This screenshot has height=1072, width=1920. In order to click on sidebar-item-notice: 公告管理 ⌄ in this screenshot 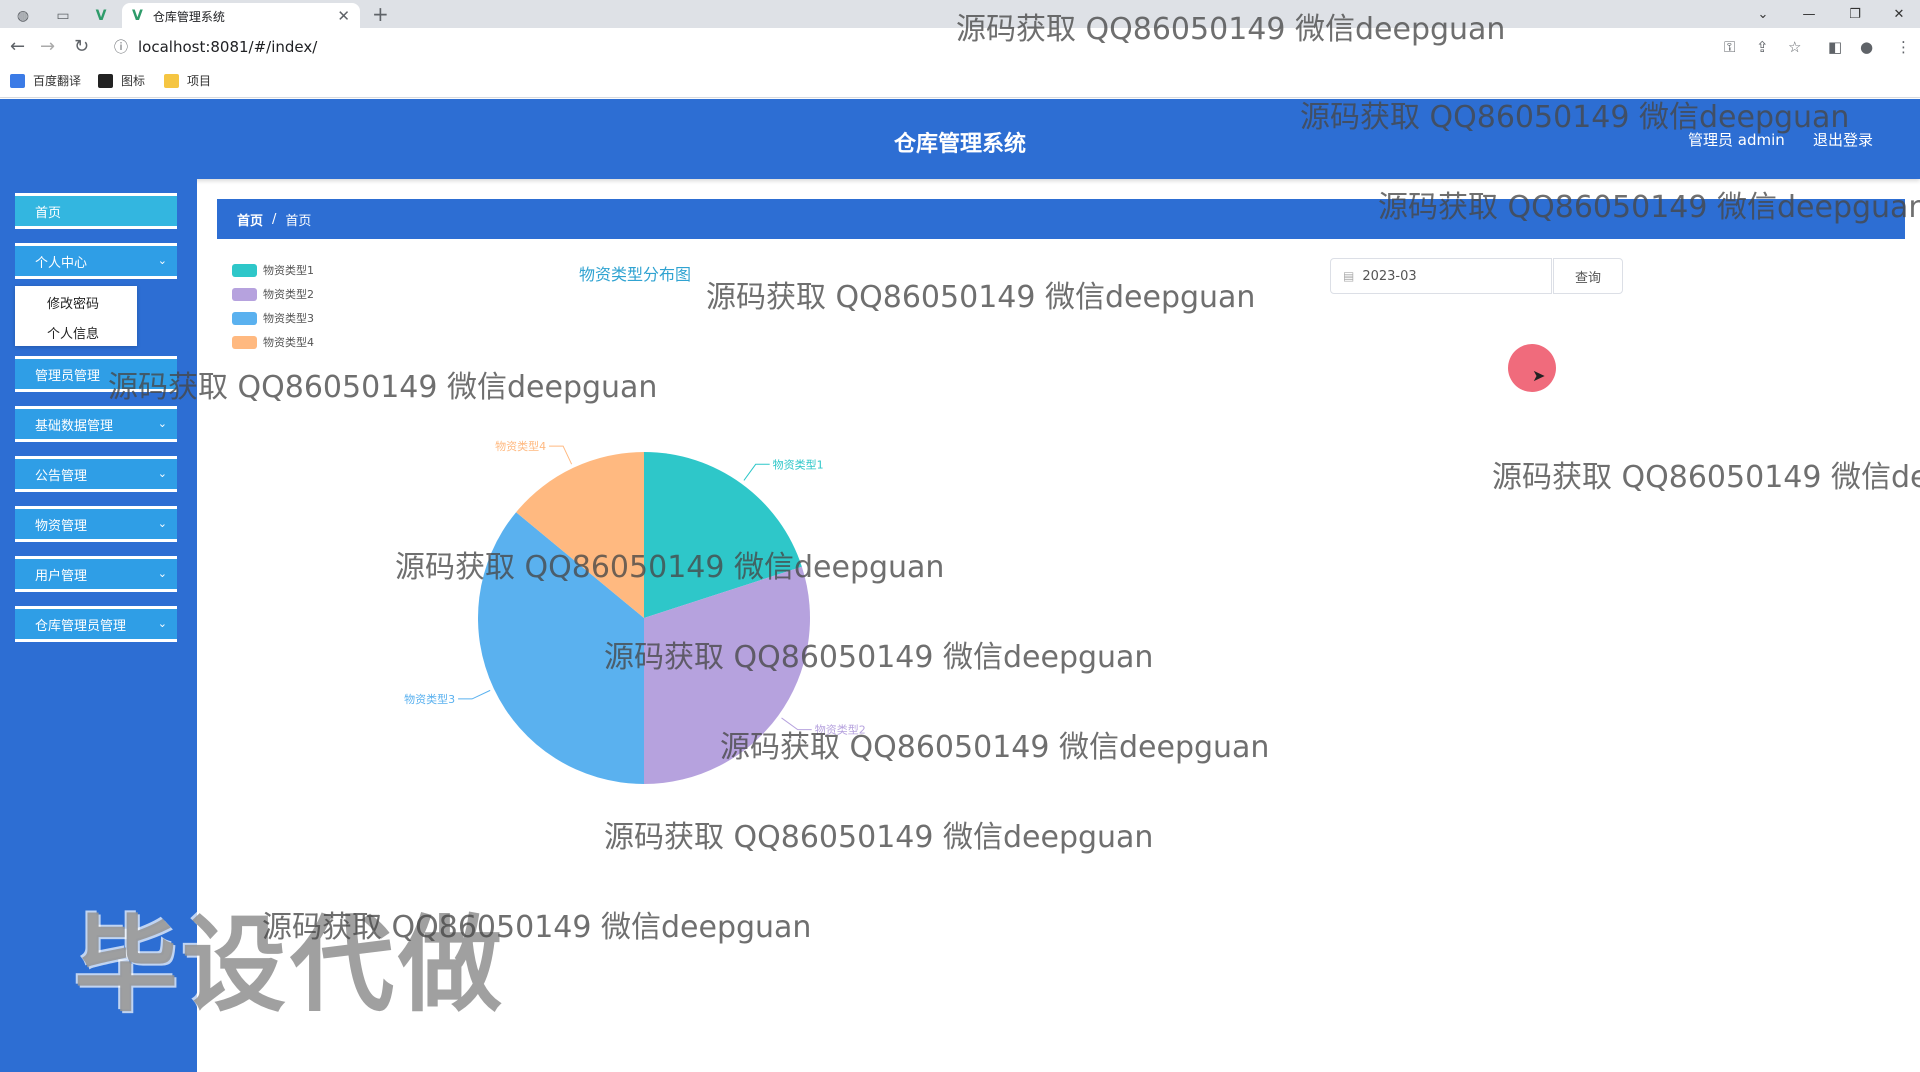, I will do `click(96, 474)`.